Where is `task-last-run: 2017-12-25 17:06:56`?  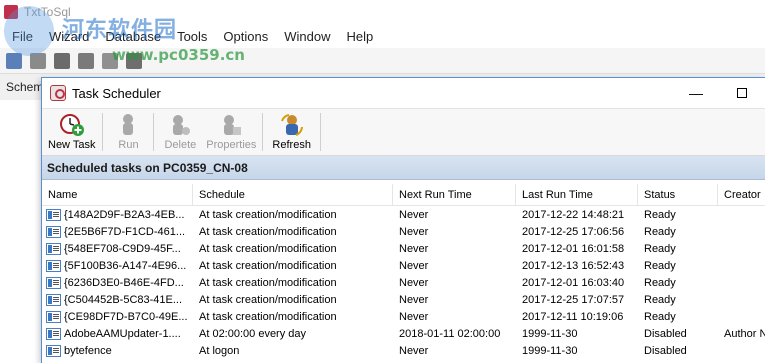 task-last-run: 2017-12-25 17:06:56 is located at coordinates (573, 231).